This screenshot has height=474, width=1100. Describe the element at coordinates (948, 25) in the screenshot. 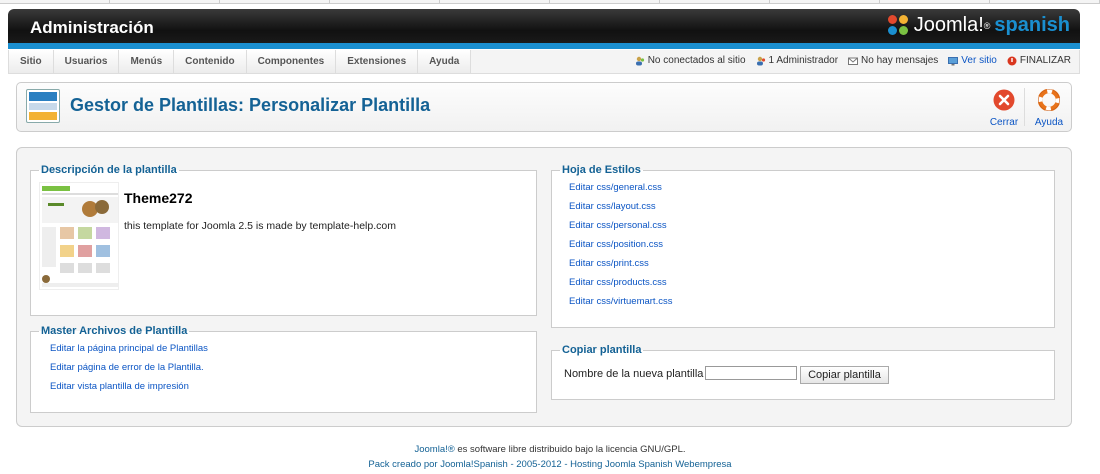

I see `brand-name: Joomla!` at that location.